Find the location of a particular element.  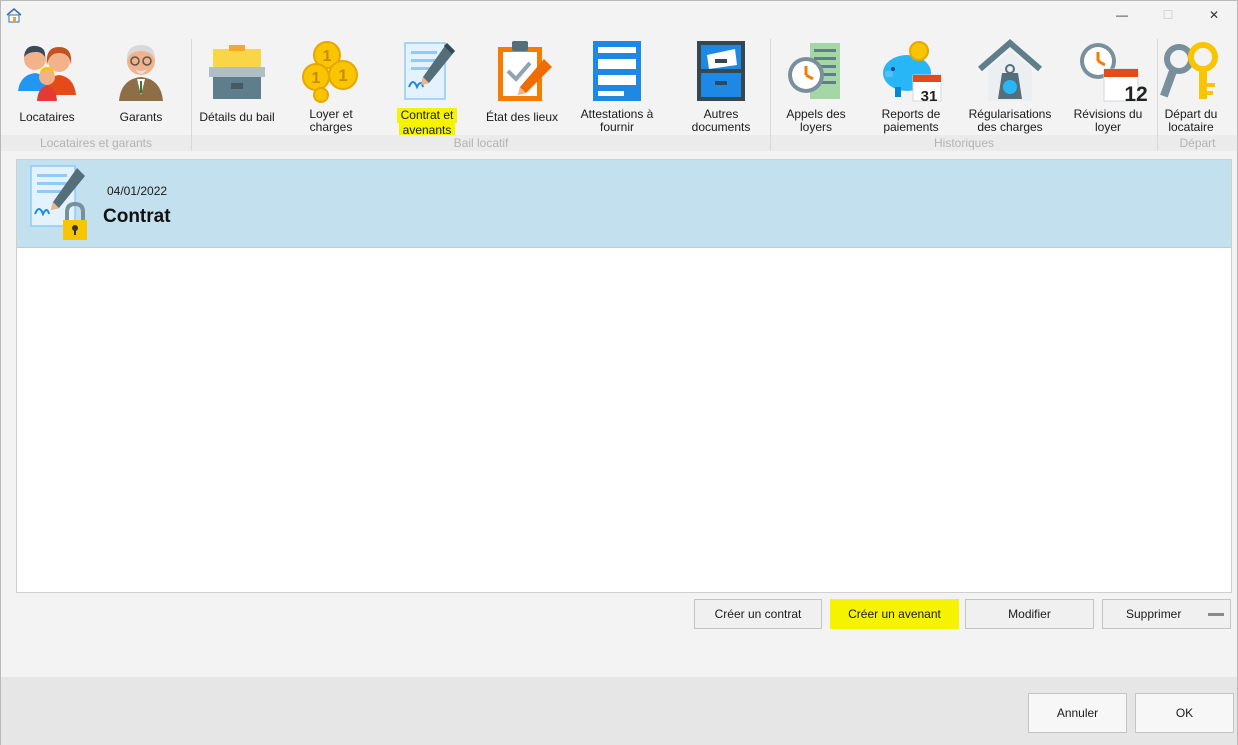

keys-icon is located at coordinates (1189, 70).